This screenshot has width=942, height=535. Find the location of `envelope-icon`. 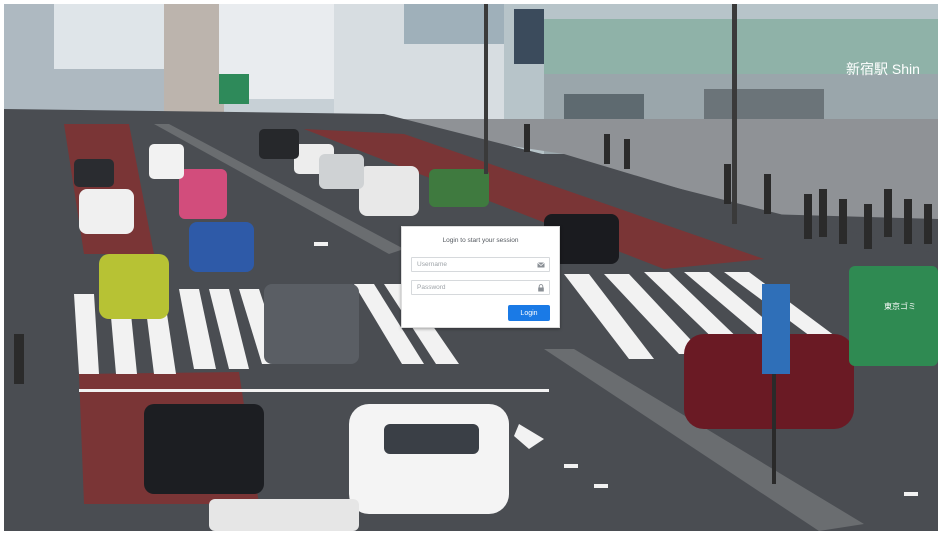

envelope-icon is located at coordinates (541, 265).